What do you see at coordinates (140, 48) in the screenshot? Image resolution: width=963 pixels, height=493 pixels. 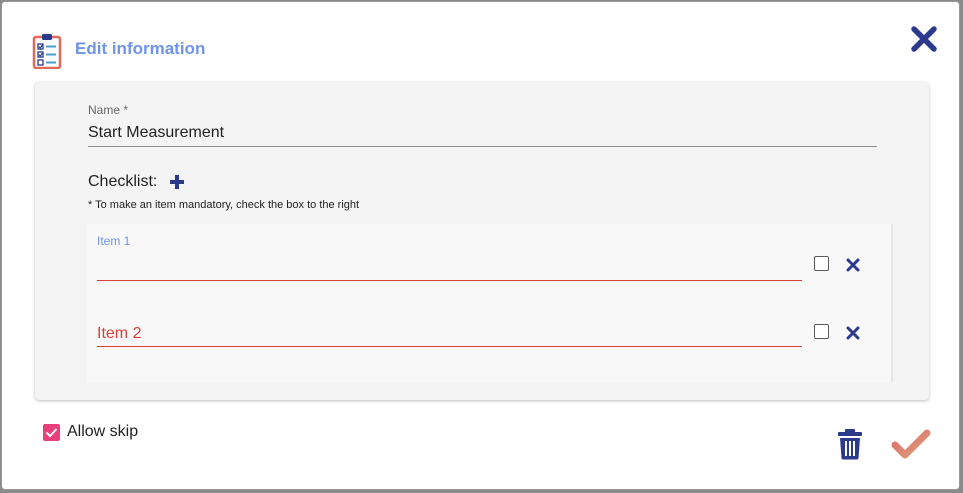 I see `dialog-title: Edit information` at bounding box center [140, 48].